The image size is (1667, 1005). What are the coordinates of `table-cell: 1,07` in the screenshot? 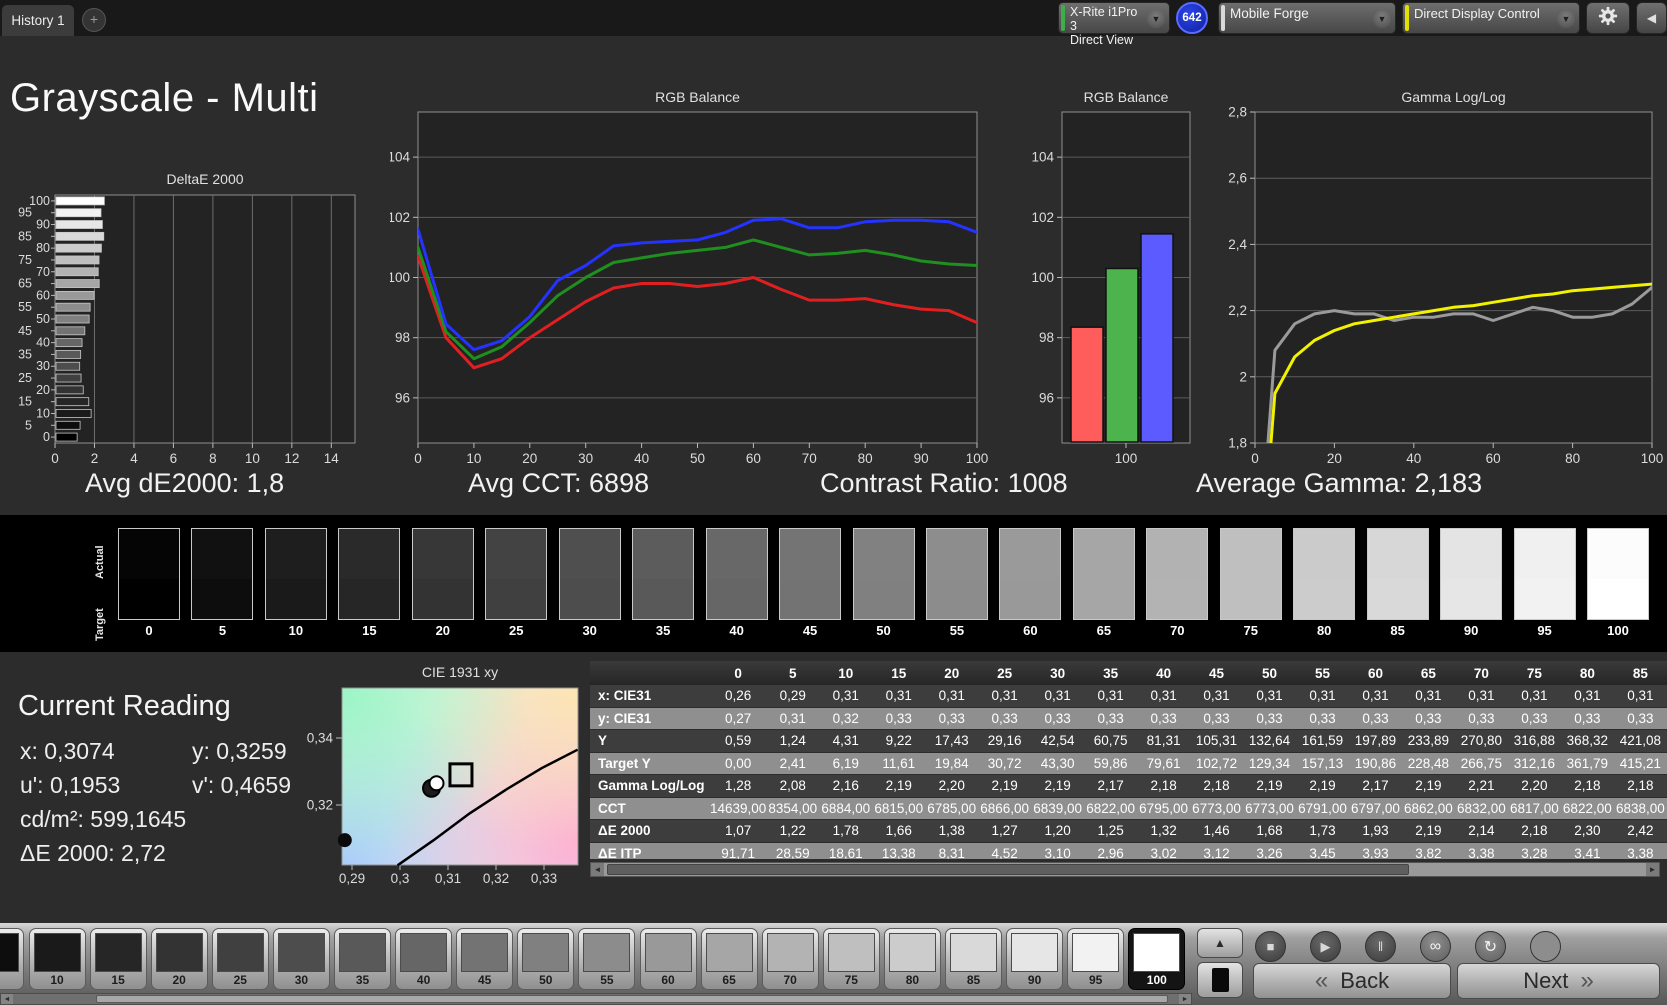 It's located at (738, 831).